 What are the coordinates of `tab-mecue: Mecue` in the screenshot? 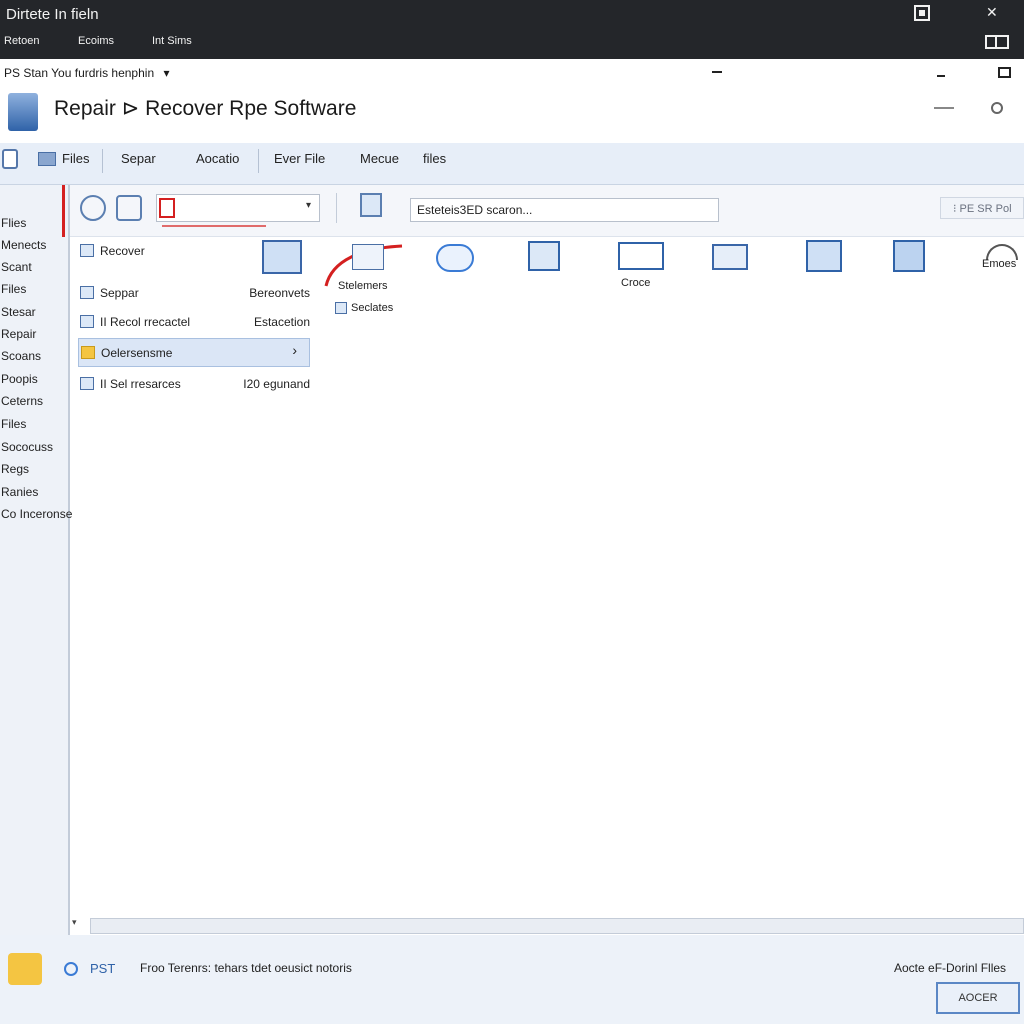 It's located at (379, 158).